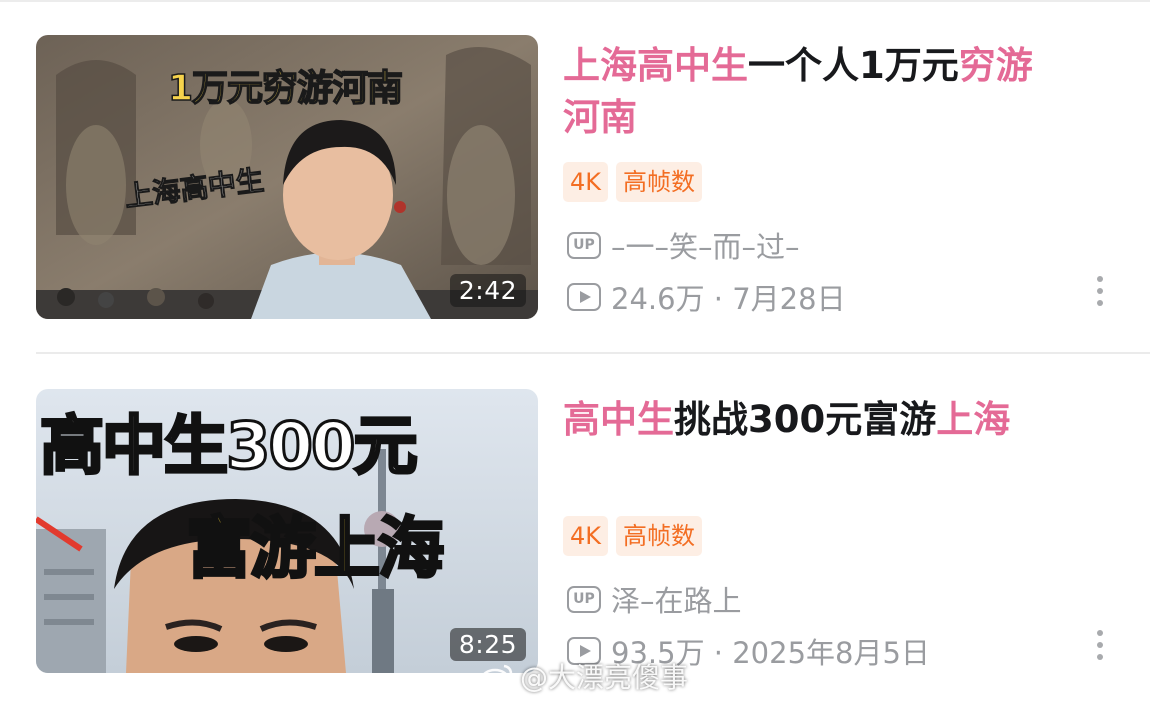 This screenshot has width=1150, height=701. I want to click on thumbnail-caption-side: 富游上海, so click(315, 549).